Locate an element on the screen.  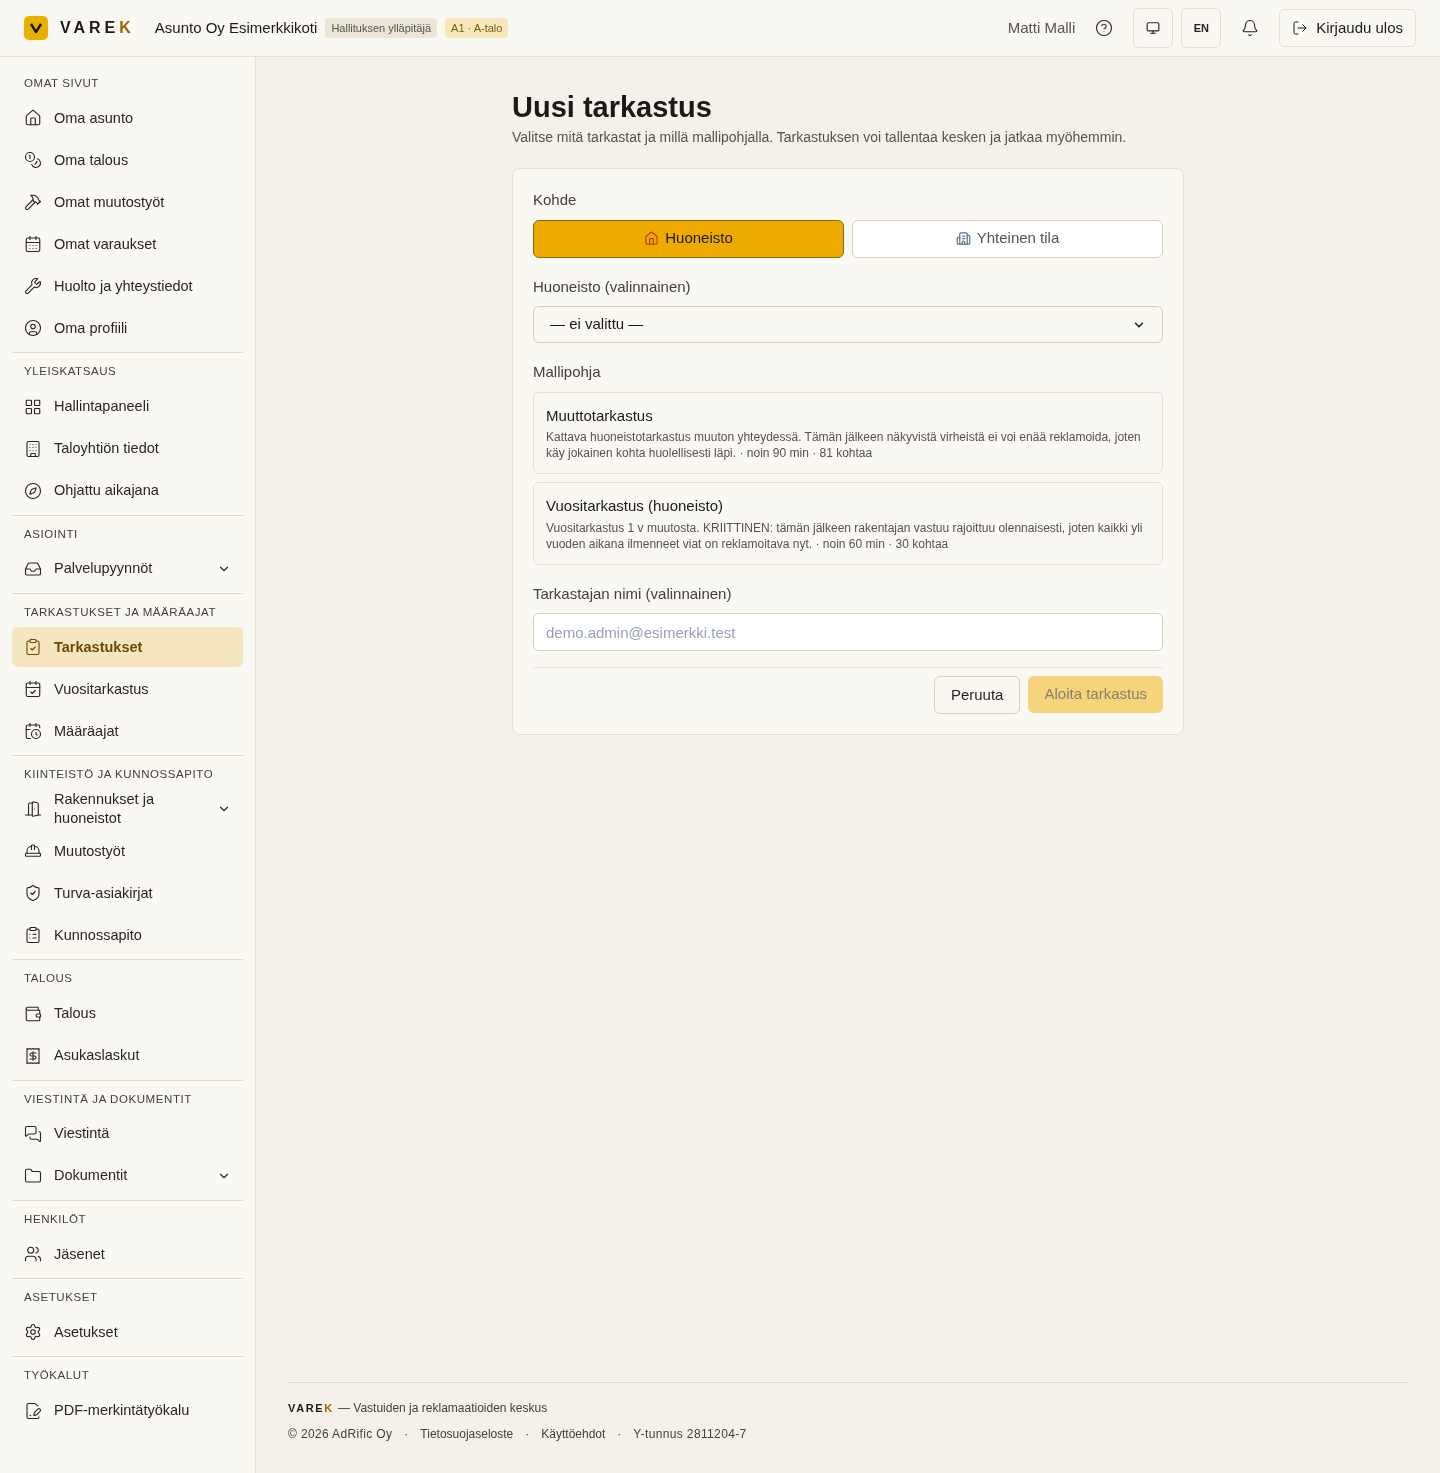
file-icon is located at coordinates (33, 1410).